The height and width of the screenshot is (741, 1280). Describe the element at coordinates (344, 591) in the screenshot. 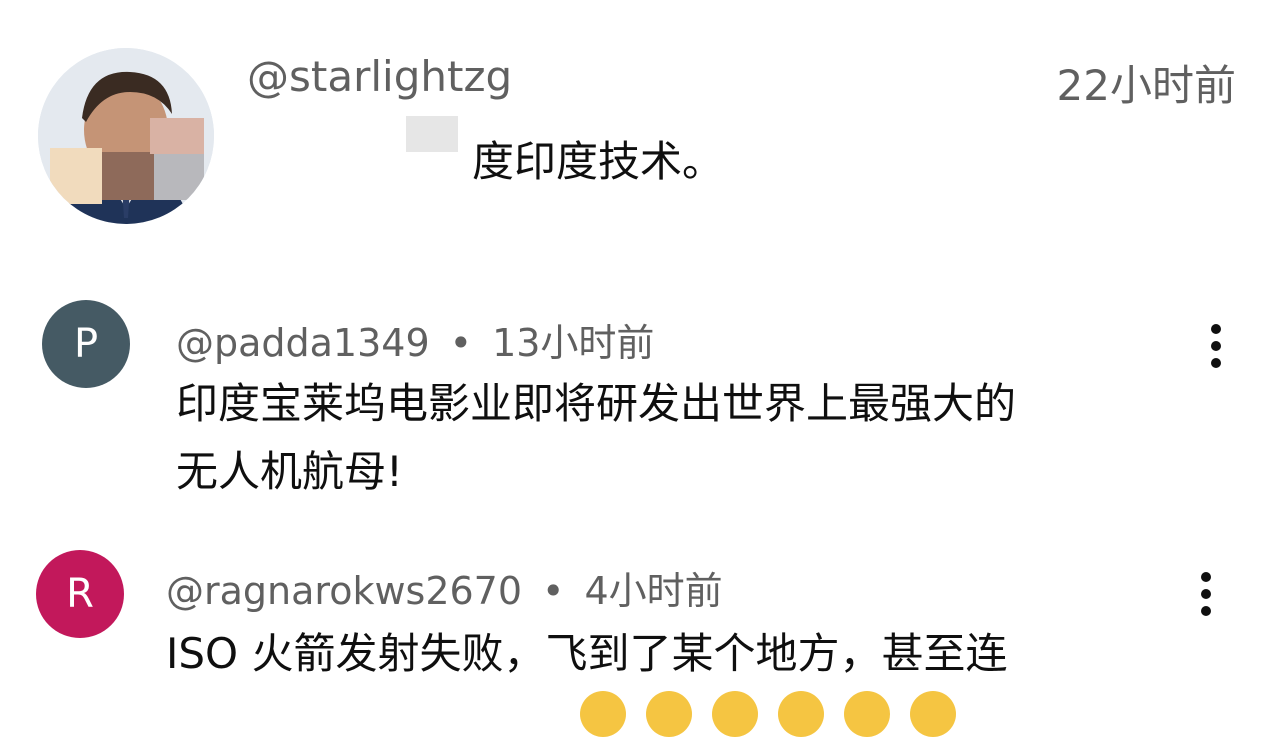

I see `reply-author: @ragnarokws2670` at that location.